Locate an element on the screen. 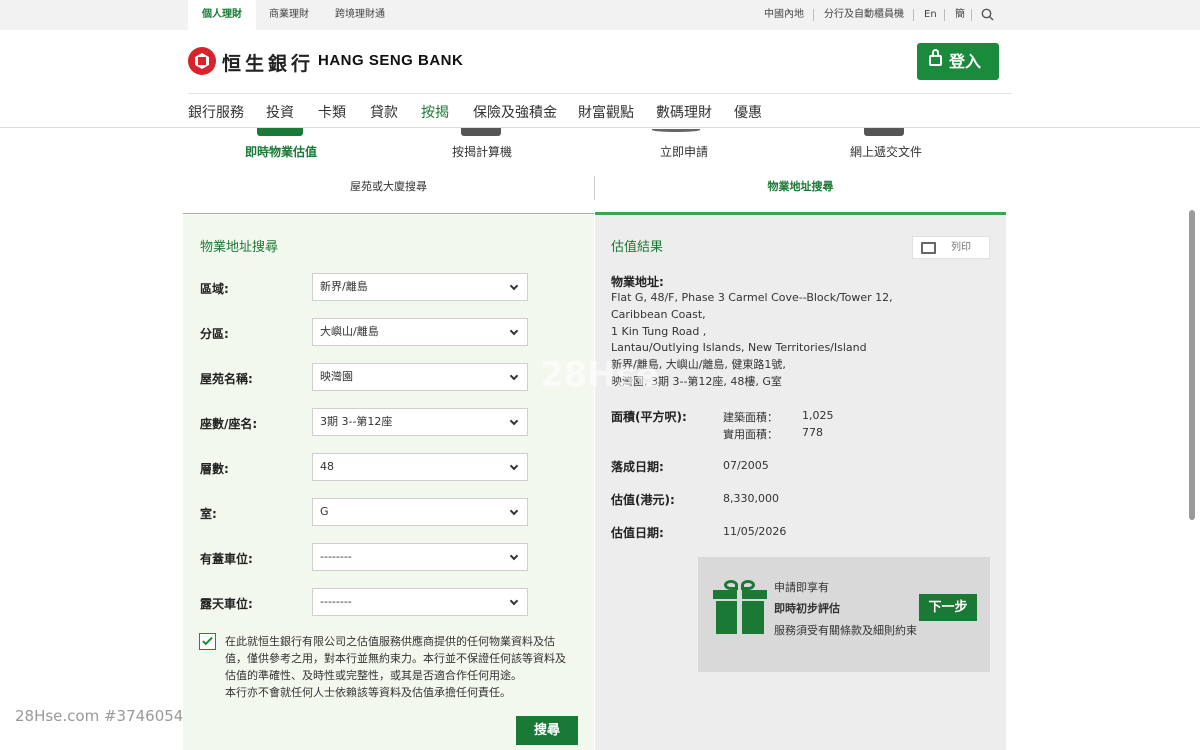 This screenshot has height=750, width=1200. promo-line-3: 服務須受有關條款及細則約束 is located at coordinates (845, 630).